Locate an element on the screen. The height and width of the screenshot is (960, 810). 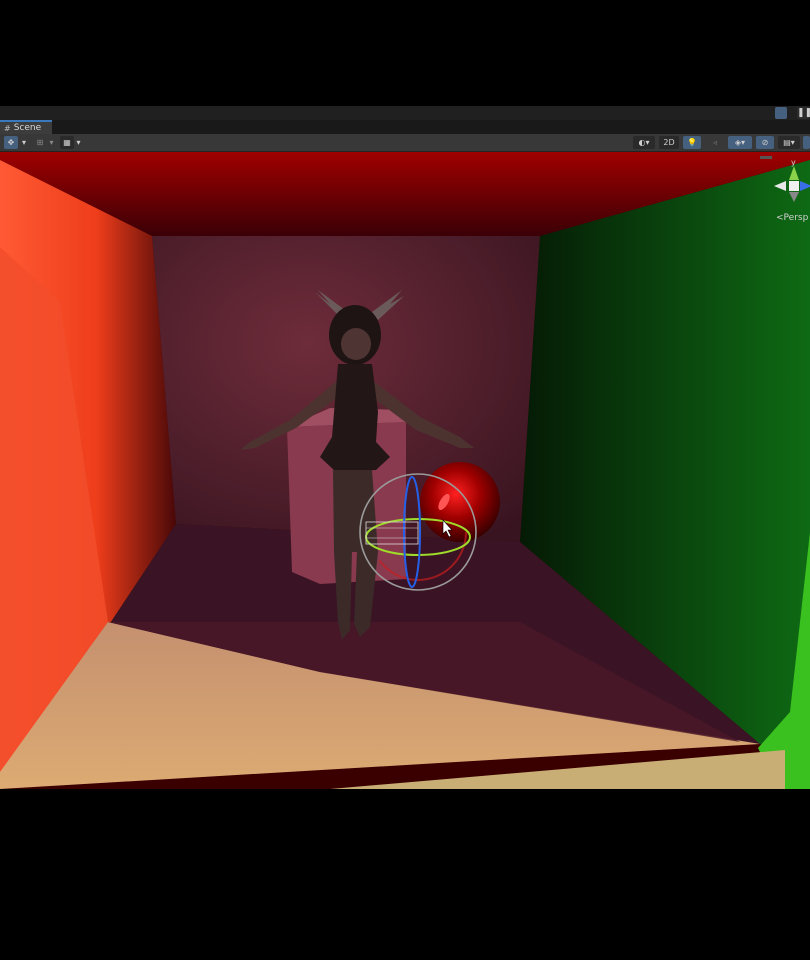
projection-toggle: <Persp is located at coordinates (792, 218).